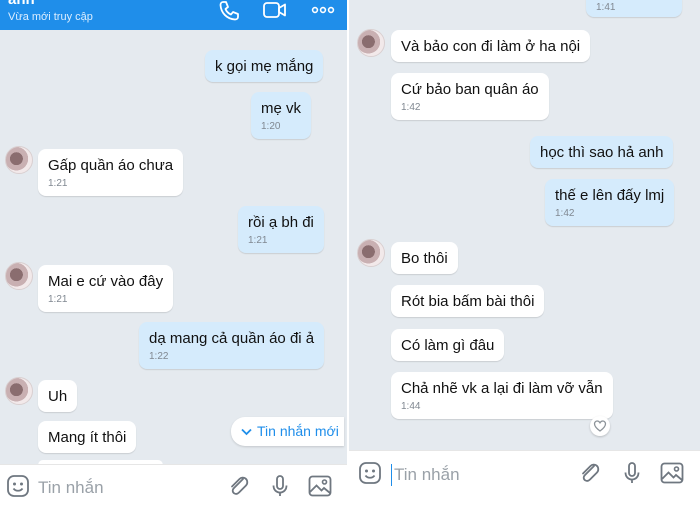 Image resolution: width=700 pixels, height=508 pixels. I want to click on message-bubble-sent: rồi ạ bh đi 1:21, so click(281, 229).